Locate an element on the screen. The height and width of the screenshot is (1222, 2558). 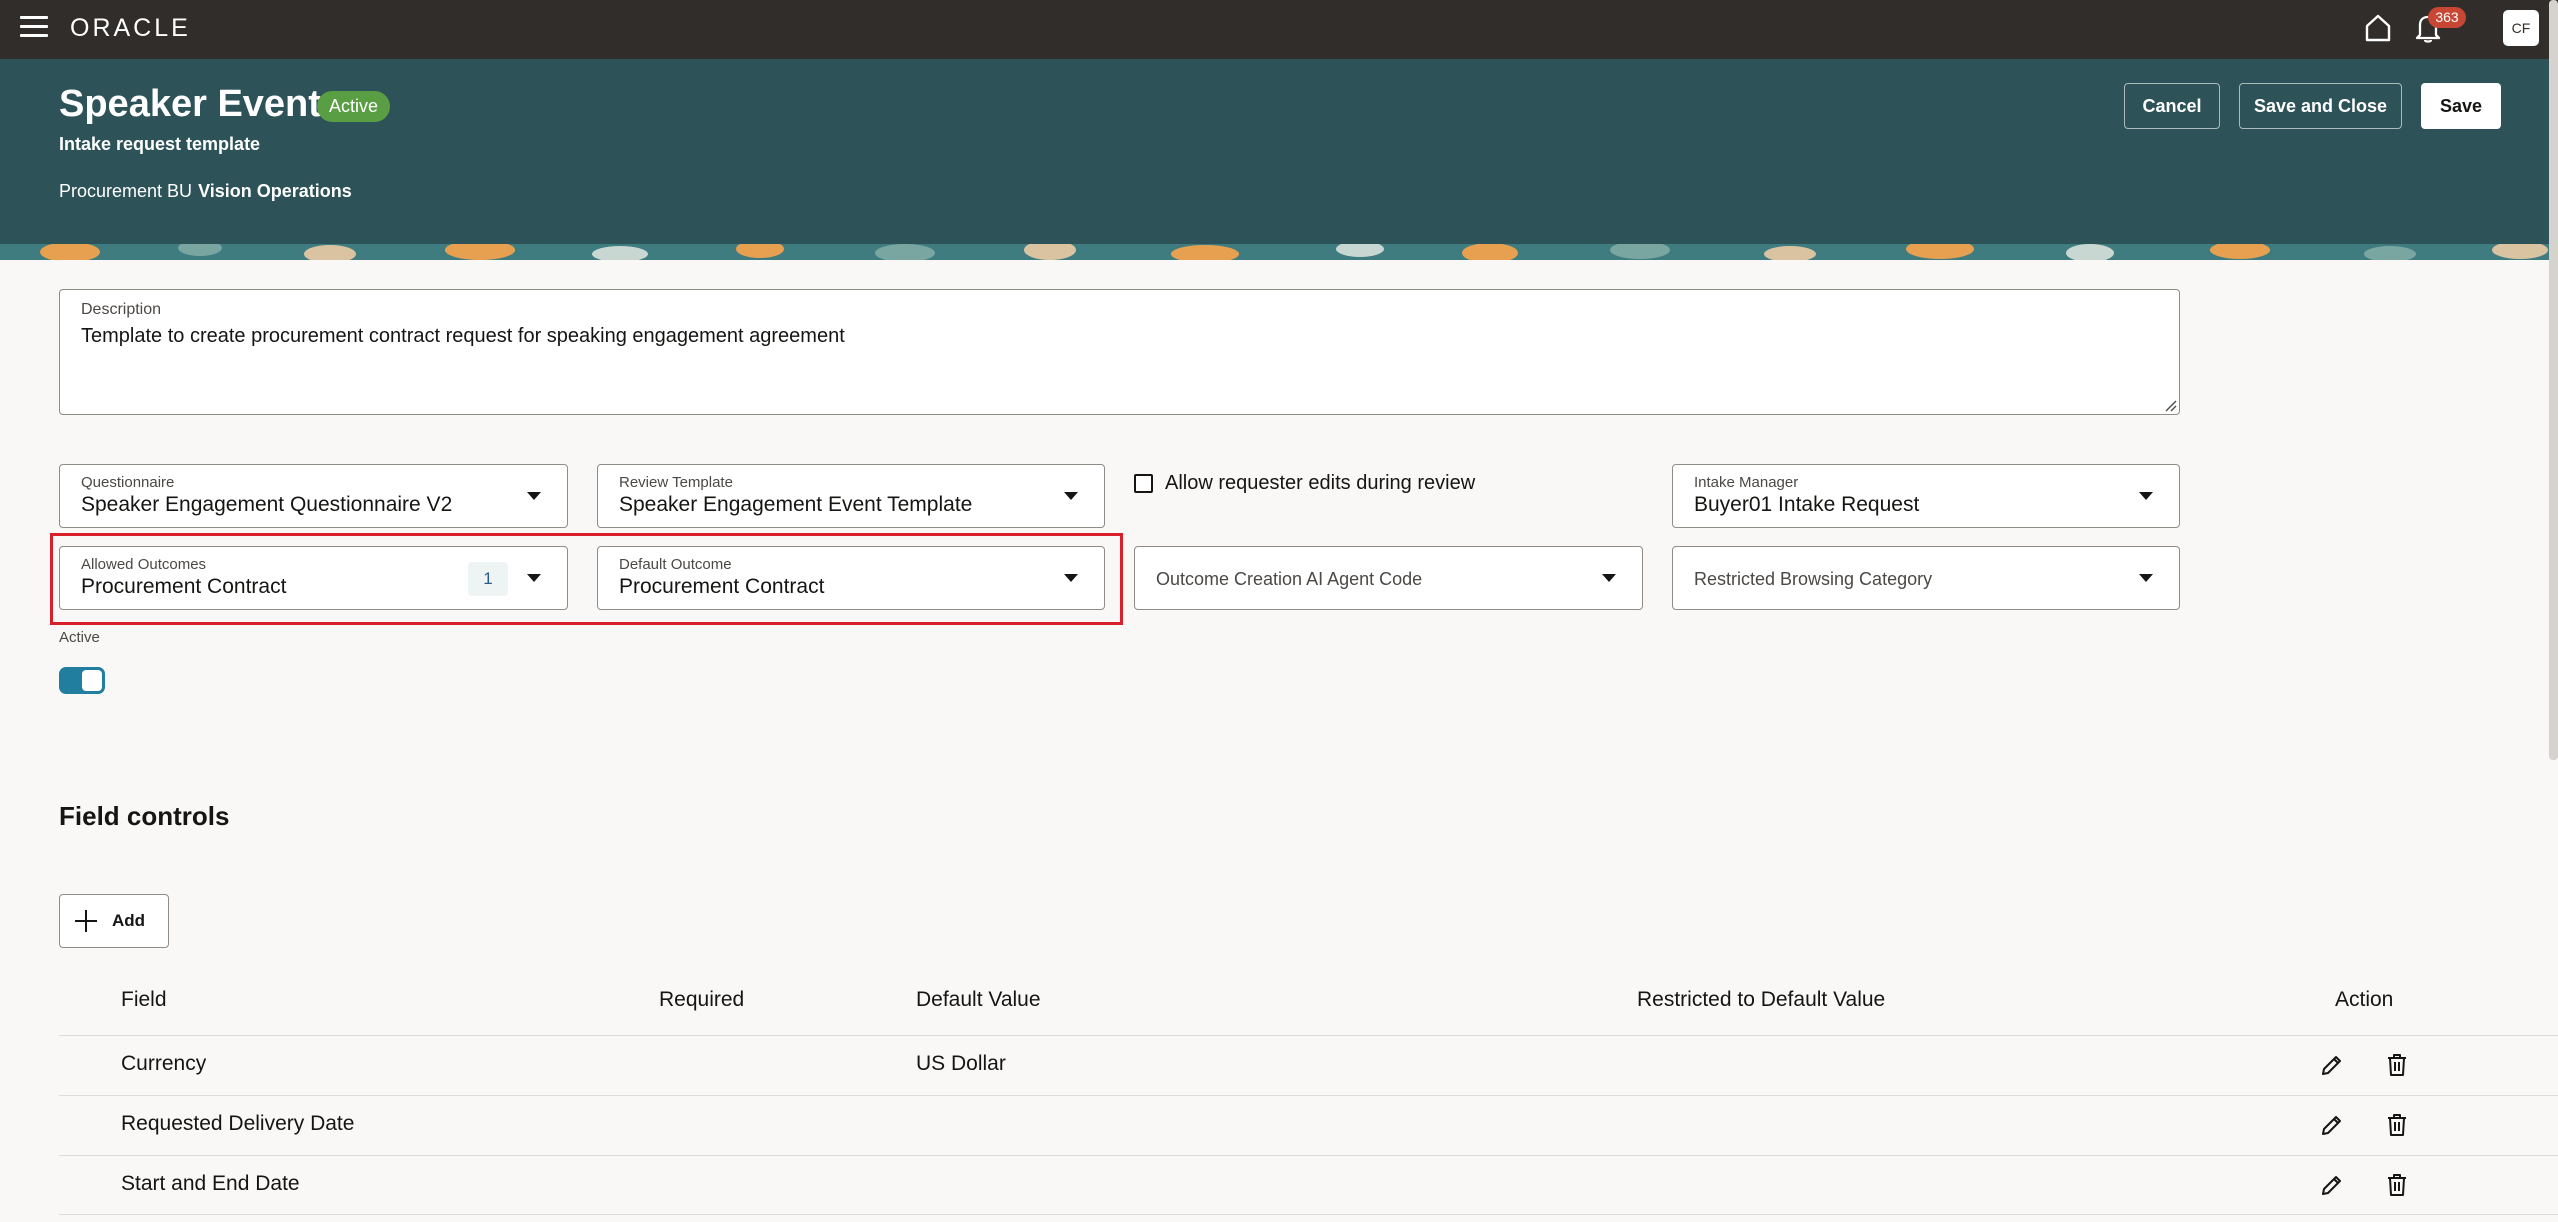
allow-edits-option: Allow requester edits during review is located at coordinates (1304, 483).